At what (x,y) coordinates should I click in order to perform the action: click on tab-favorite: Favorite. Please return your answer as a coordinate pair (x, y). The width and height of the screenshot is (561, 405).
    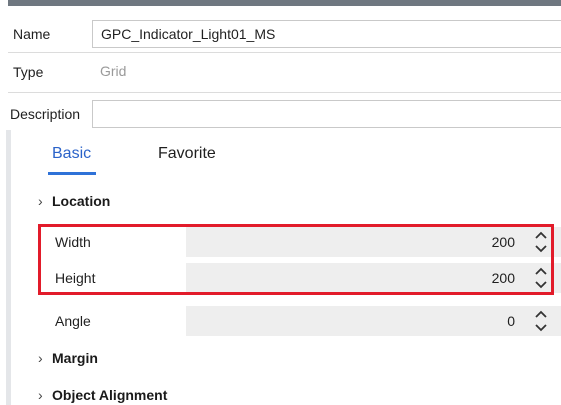
    Looking at the image, I should click on (187, 154).